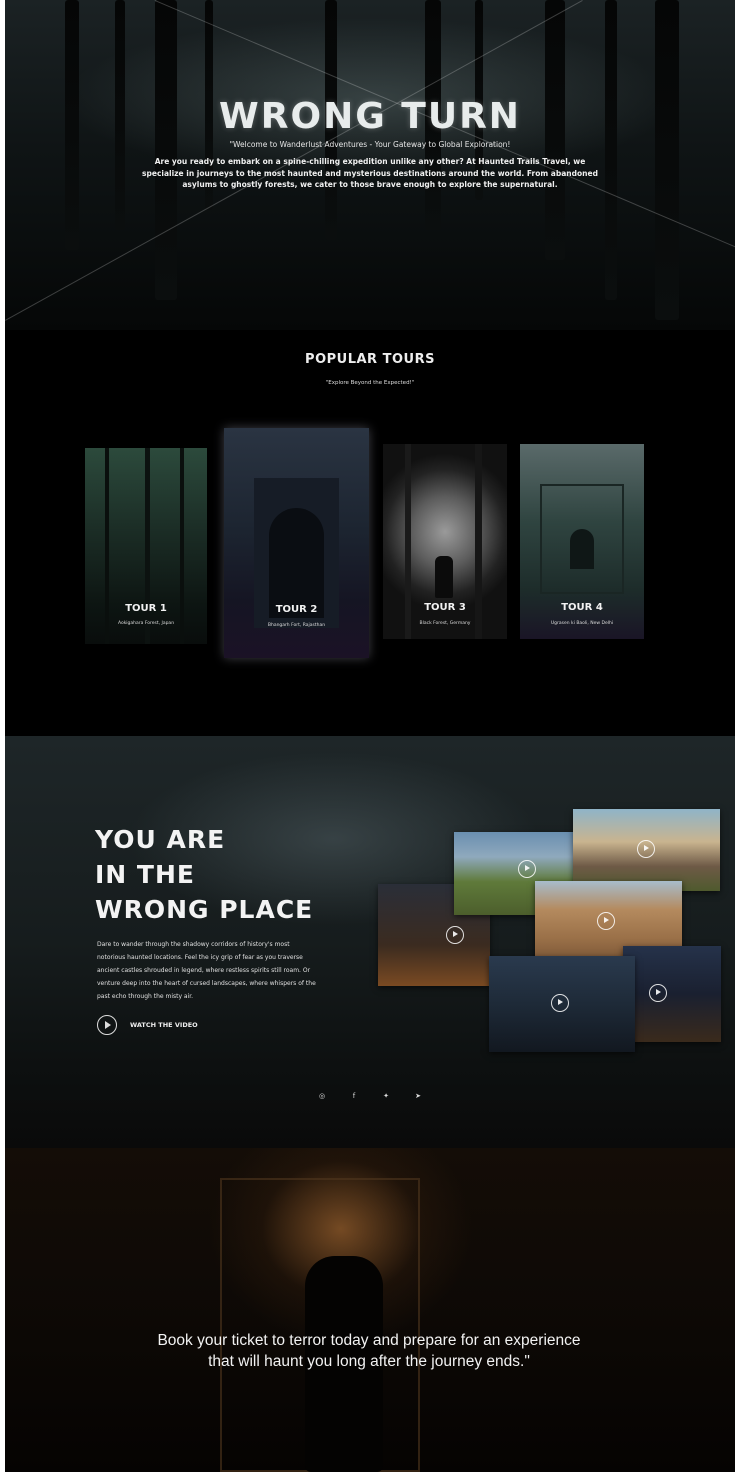 The height and width of the screenshot is (1472, 736). I want to click on wrong-place-title: YOU ARE IN THE WRONG PLACE, so click(245, 874).